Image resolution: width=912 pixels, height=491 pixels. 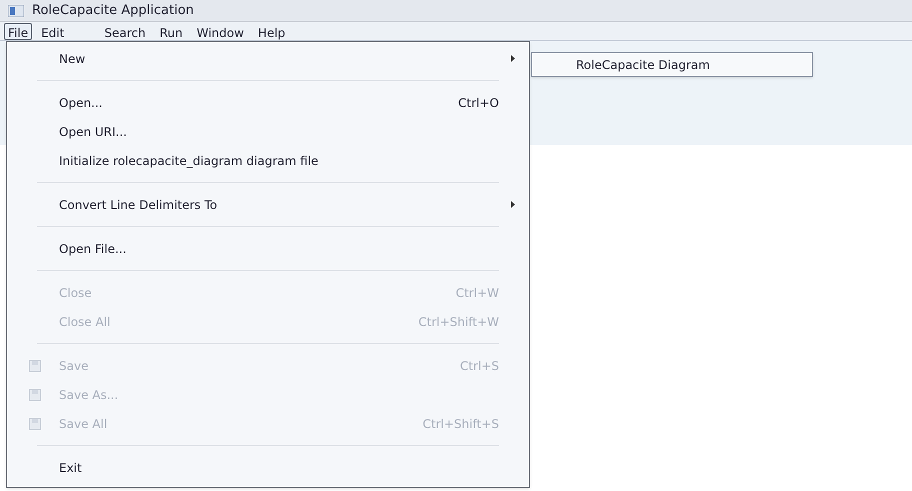 I want to click on submenu-item: RoleCapacite Diagram, so click(x=672, y=64).